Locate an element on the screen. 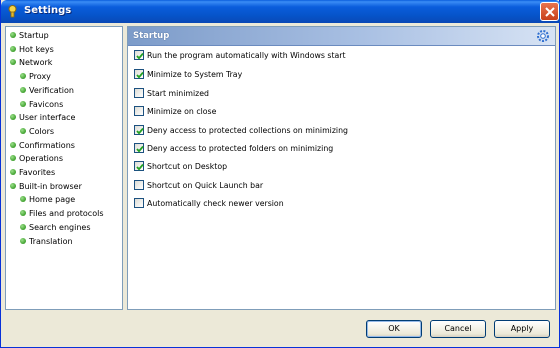 The width and height of the screenshot is (560, 348). option-label: Shortcut on Quick Launch bar is located at coordinates (205, 185).